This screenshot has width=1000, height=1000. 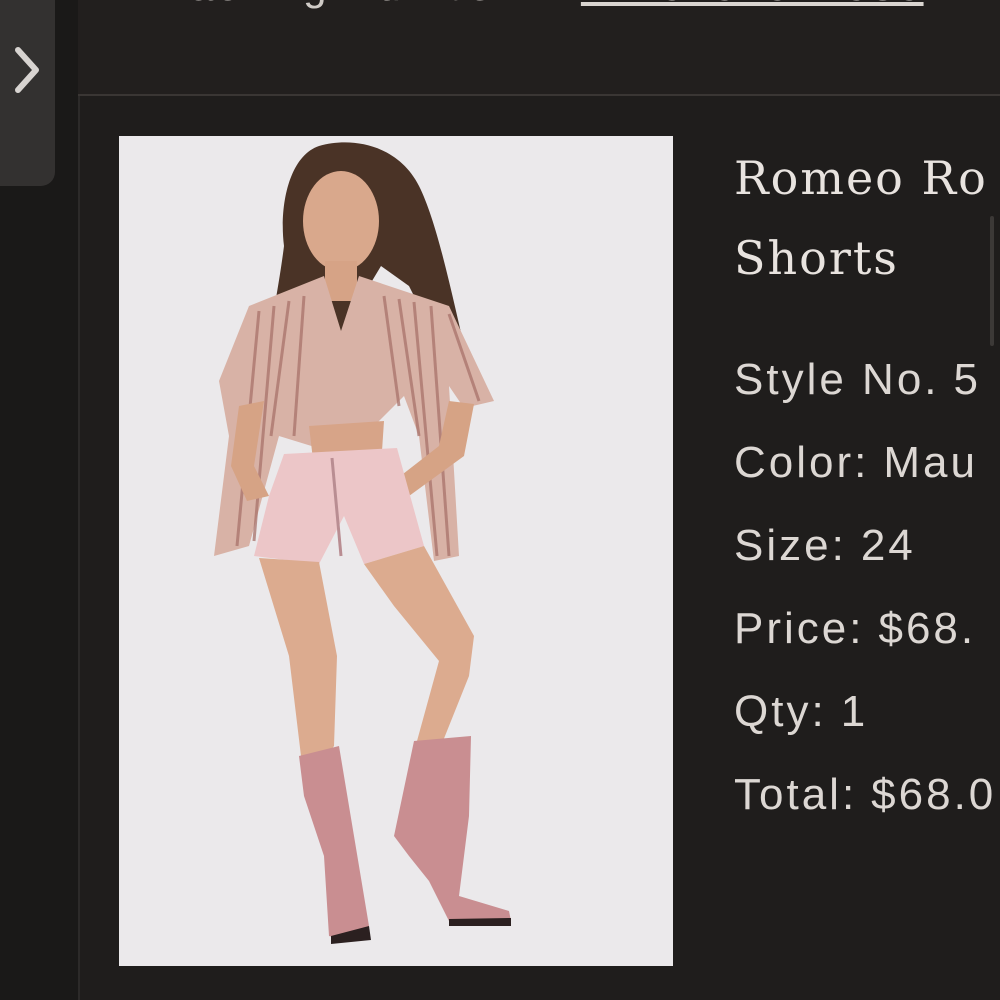 What do you see at coordinates (867, 218) in the screenshot?
I see `product-name: Romeo Ro Shorts` at bounding box center [867, 218].